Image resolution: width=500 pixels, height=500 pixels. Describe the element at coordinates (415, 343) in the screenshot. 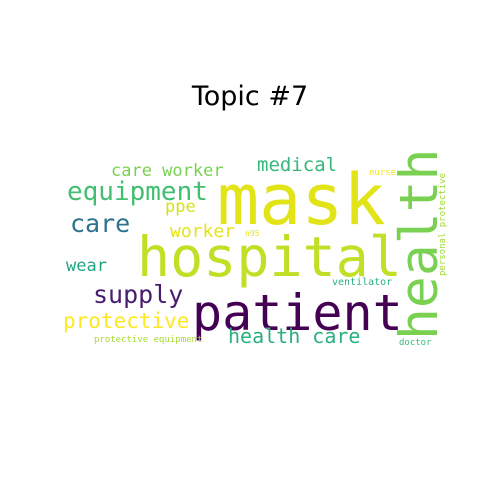

I see `word-doctor: doctor` at that location.